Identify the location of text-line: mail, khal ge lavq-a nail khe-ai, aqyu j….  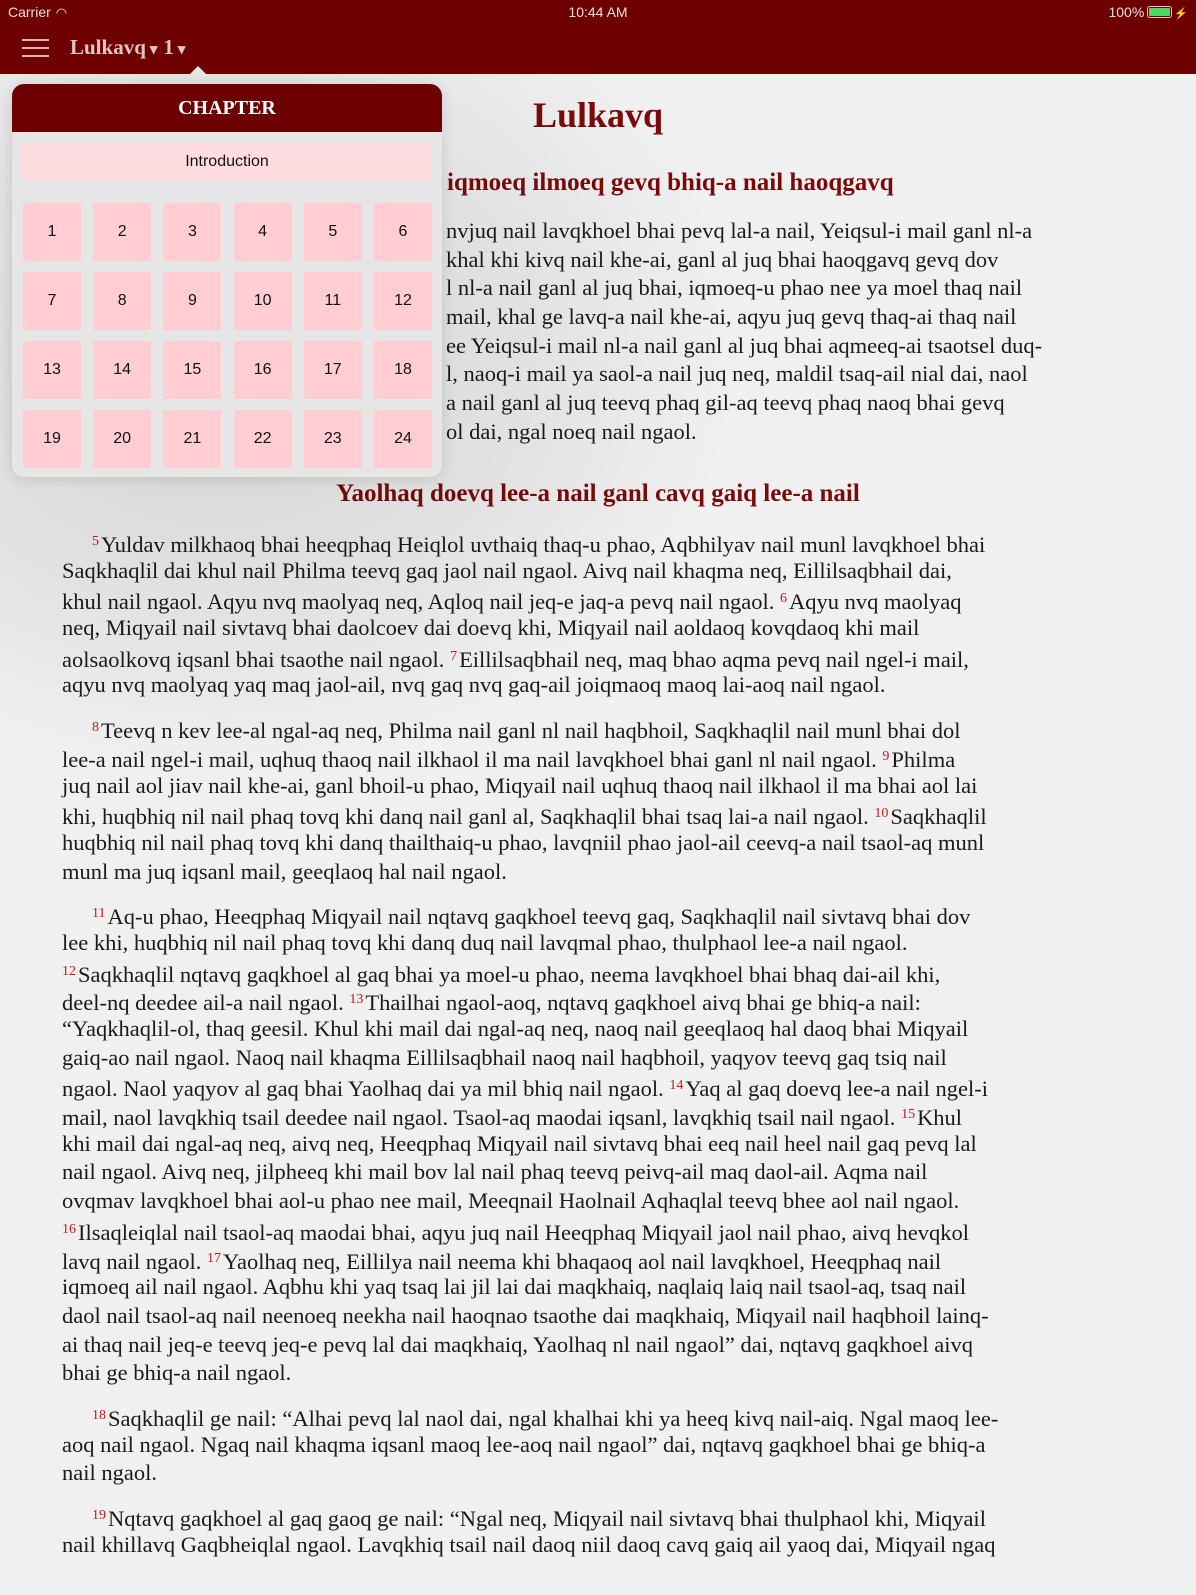
(731, 317).